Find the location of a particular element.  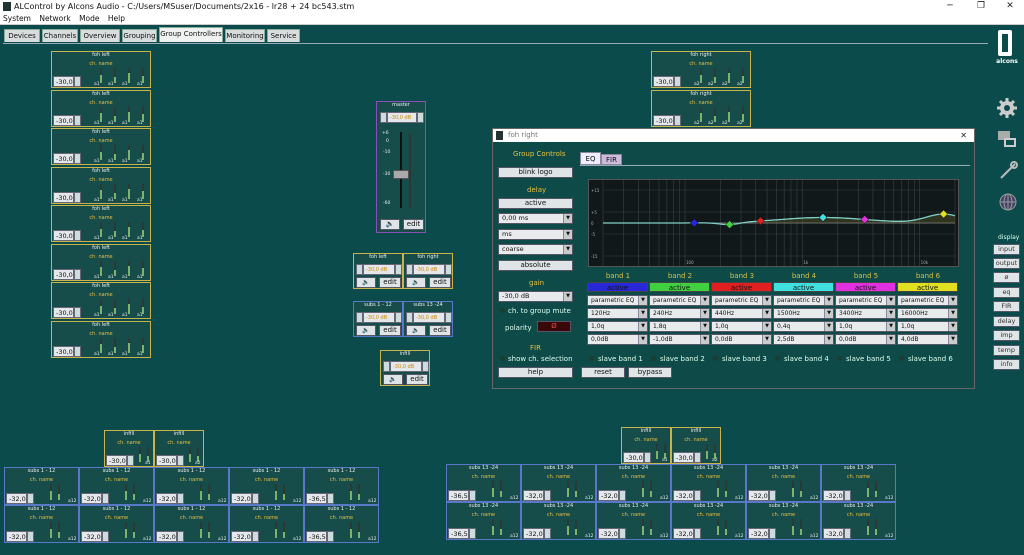

band-1-handle is located at coordinates (694, 223).